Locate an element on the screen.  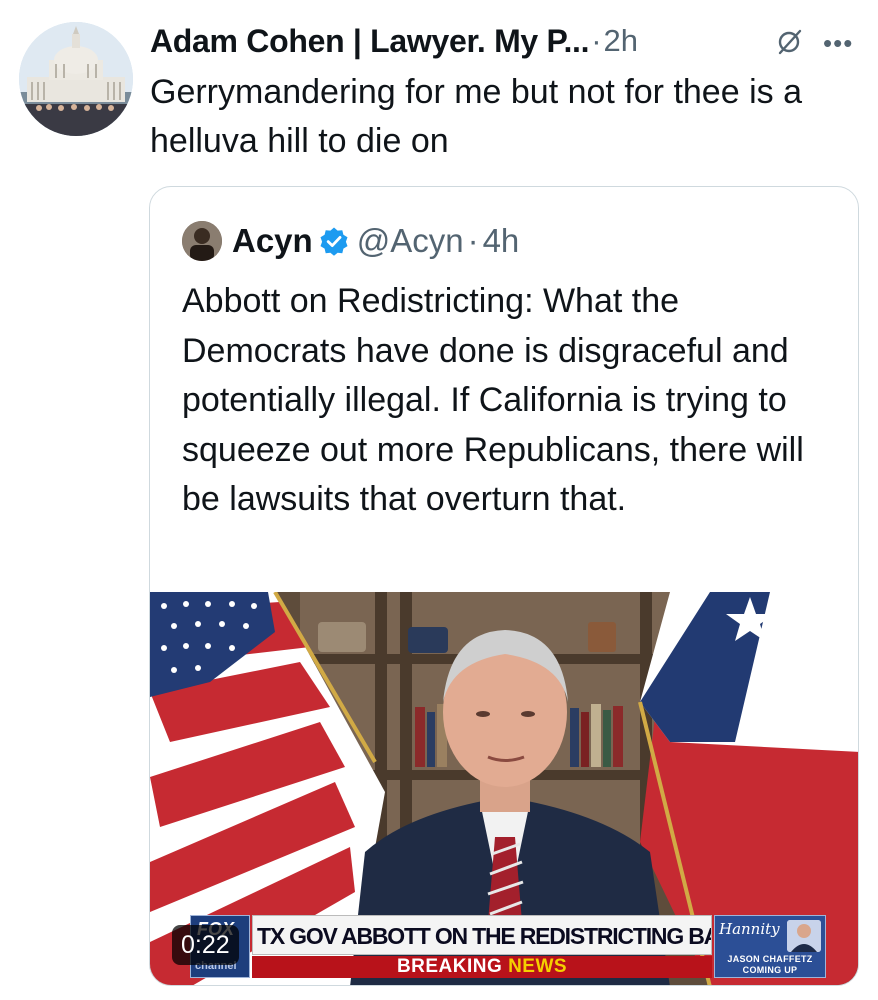
upnext-caption: JASON CHAFFETZ COMING UP is located at coordinates (770, 965).